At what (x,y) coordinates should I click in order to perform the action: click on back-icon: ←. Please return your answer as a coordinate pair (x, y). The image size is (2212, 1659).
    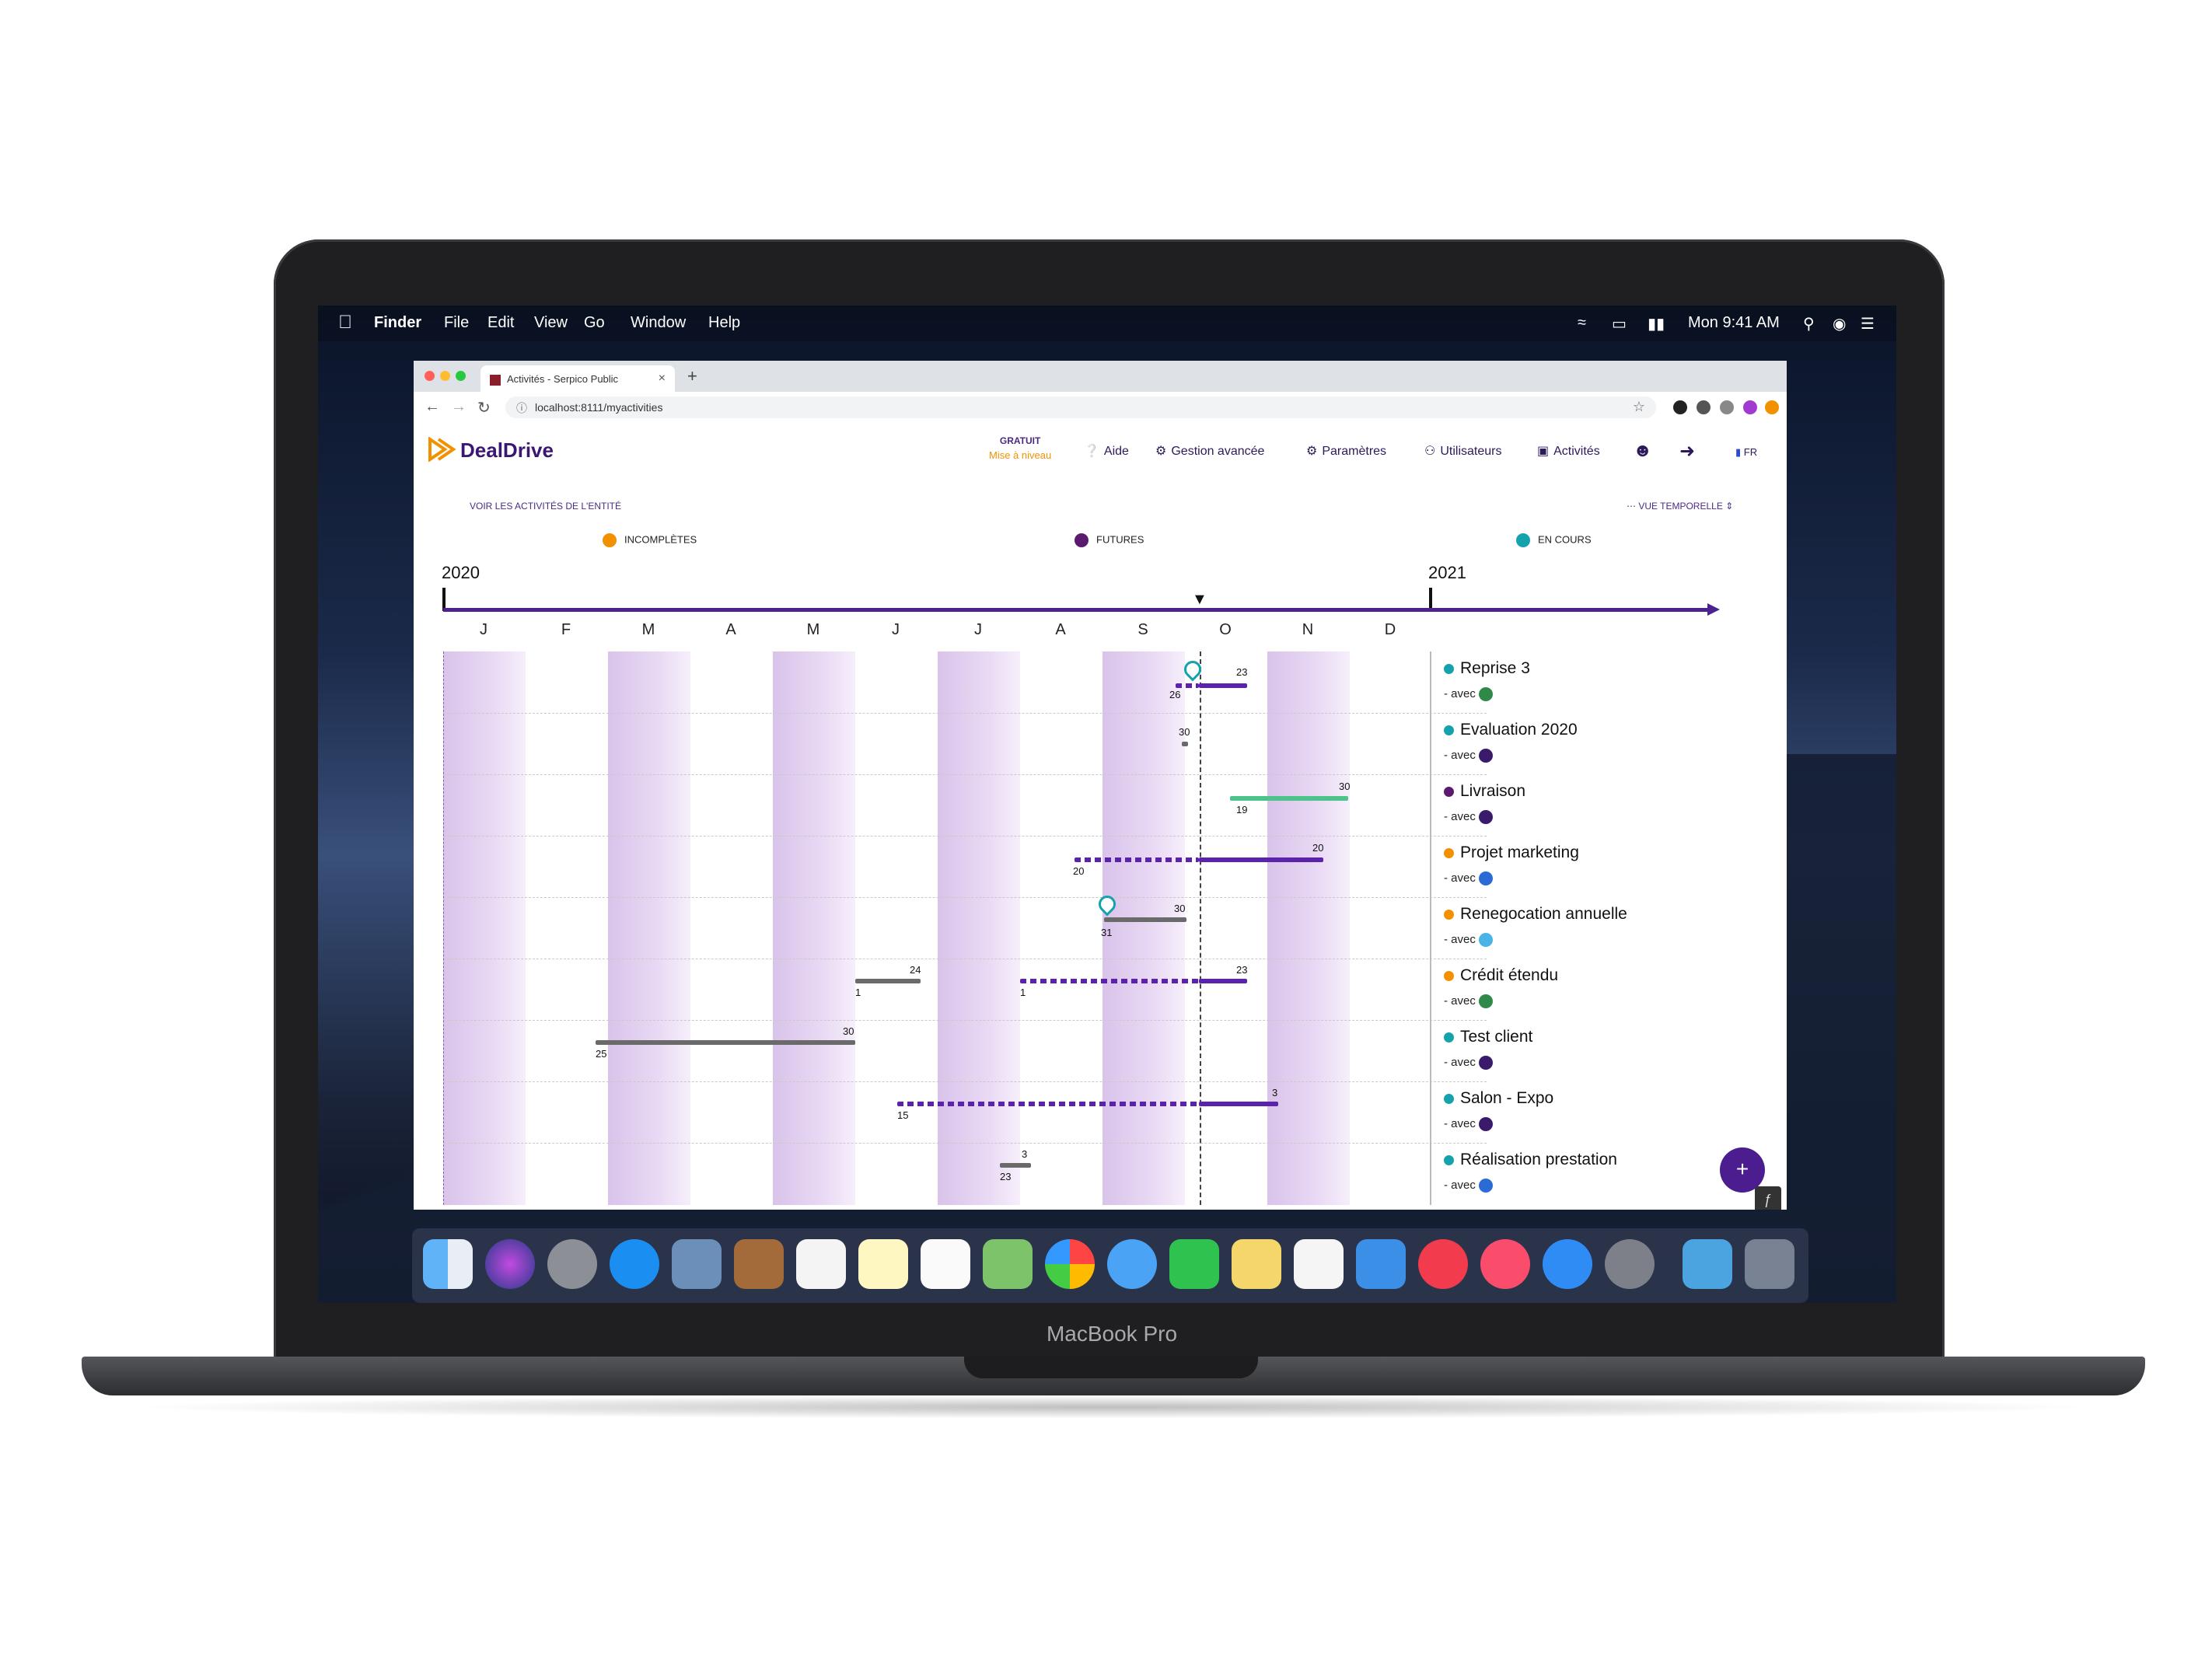
    Looking at the image, I should click on (432, 407).